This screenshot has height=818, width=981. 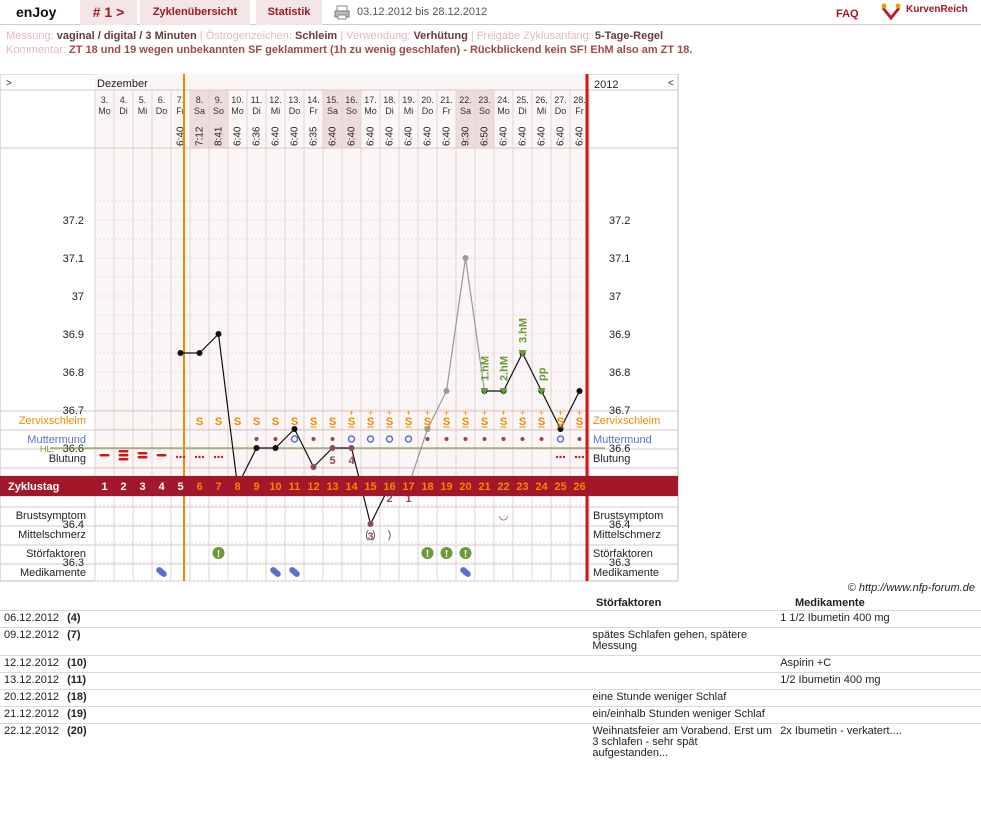 I want to click on cycle-day-number: 22, so click(x=503, y=487).